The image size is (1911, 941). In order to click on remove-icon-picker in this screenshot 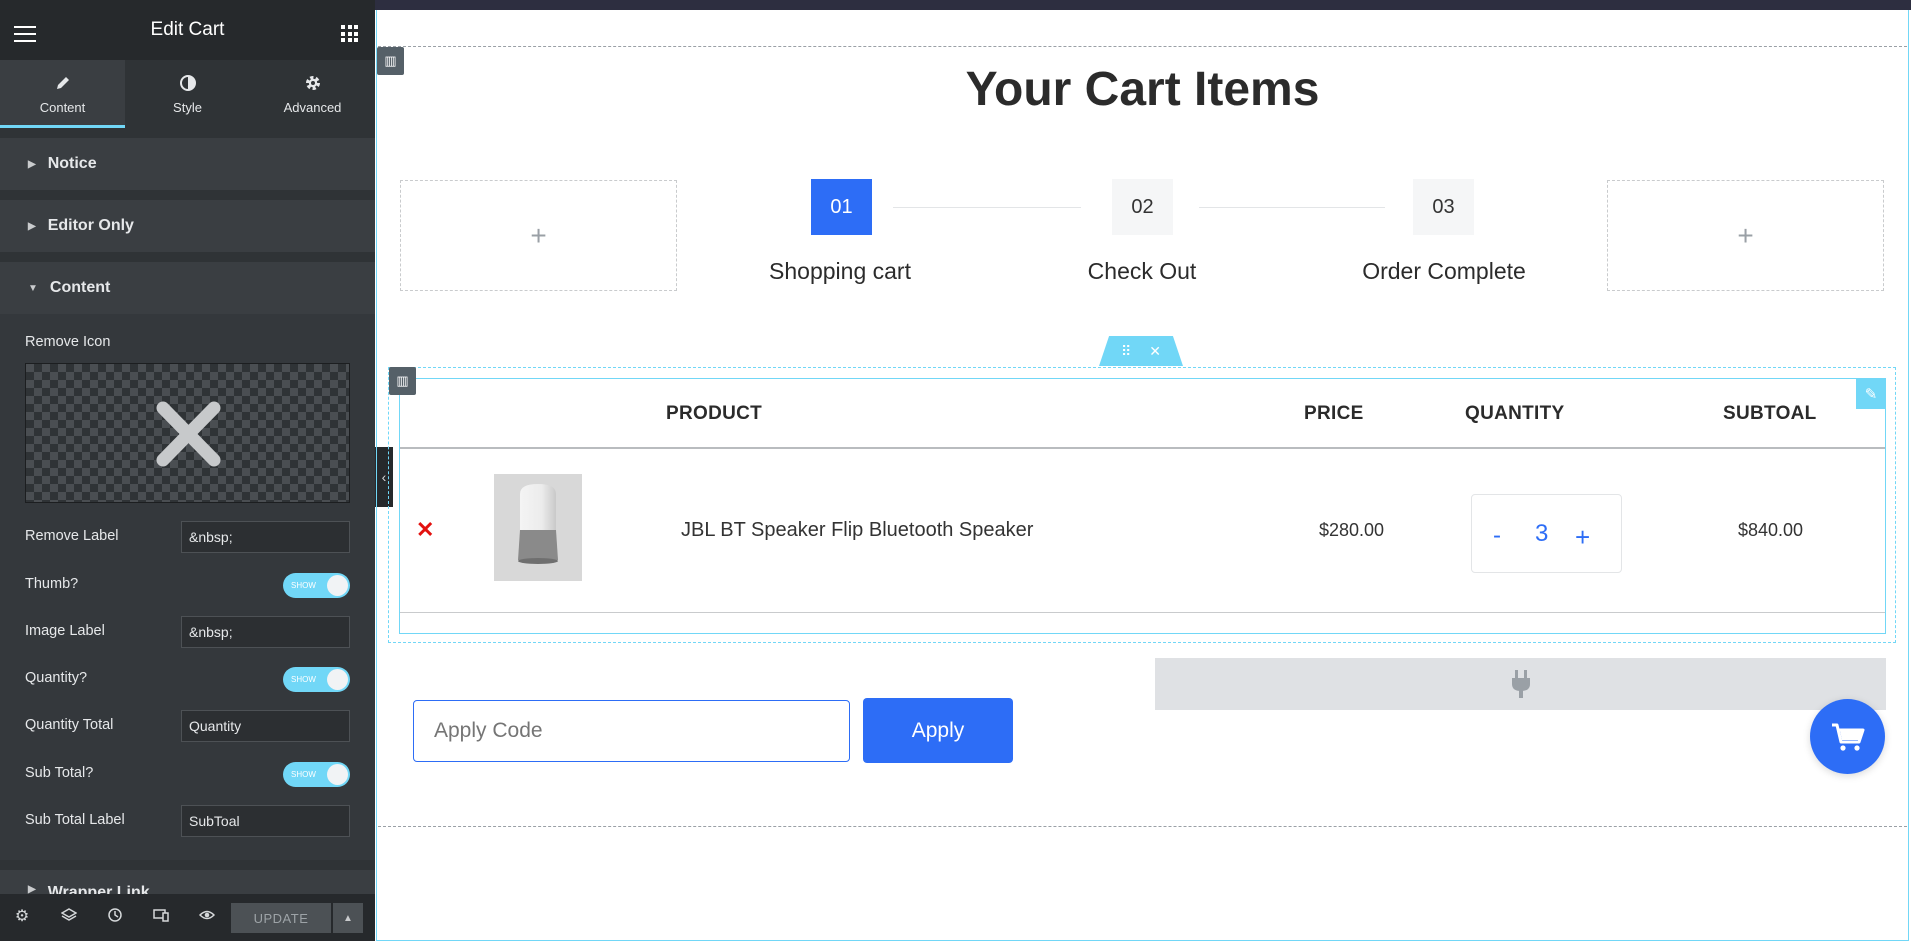, I will do `click(187, 433)`.